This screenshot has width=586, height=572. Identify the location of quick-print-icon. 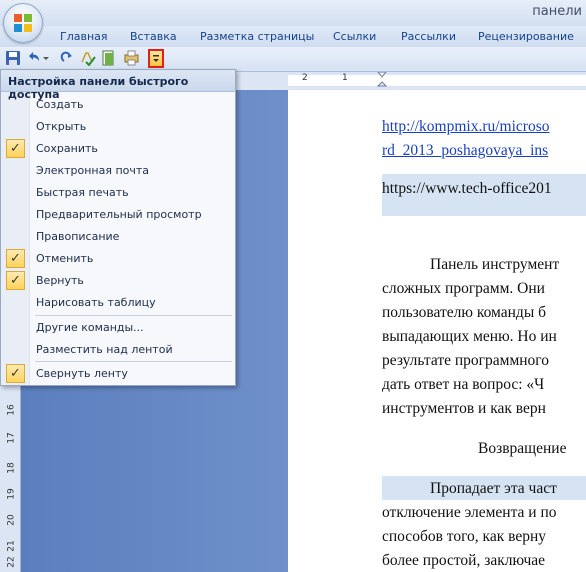
(132, 58).